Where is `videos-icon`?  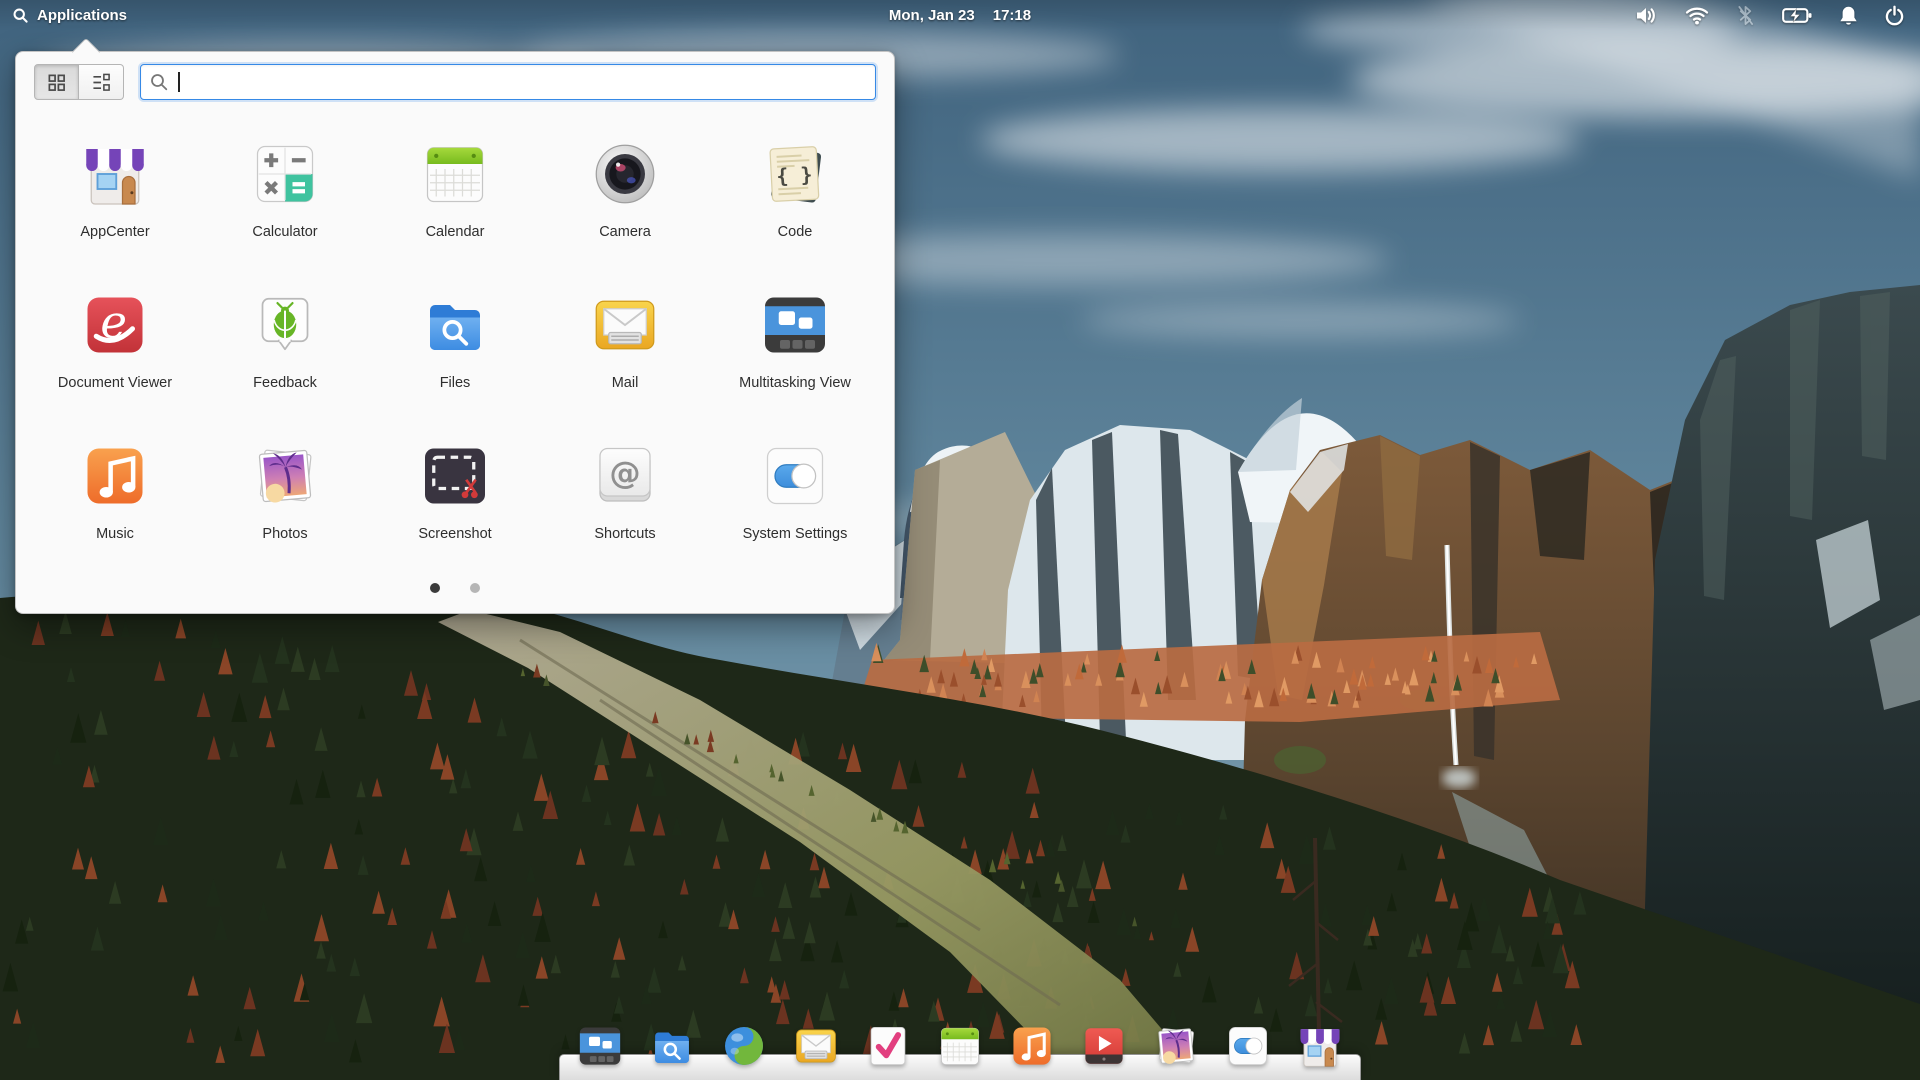 videos-icon is located at coordinates (1104, 1046).